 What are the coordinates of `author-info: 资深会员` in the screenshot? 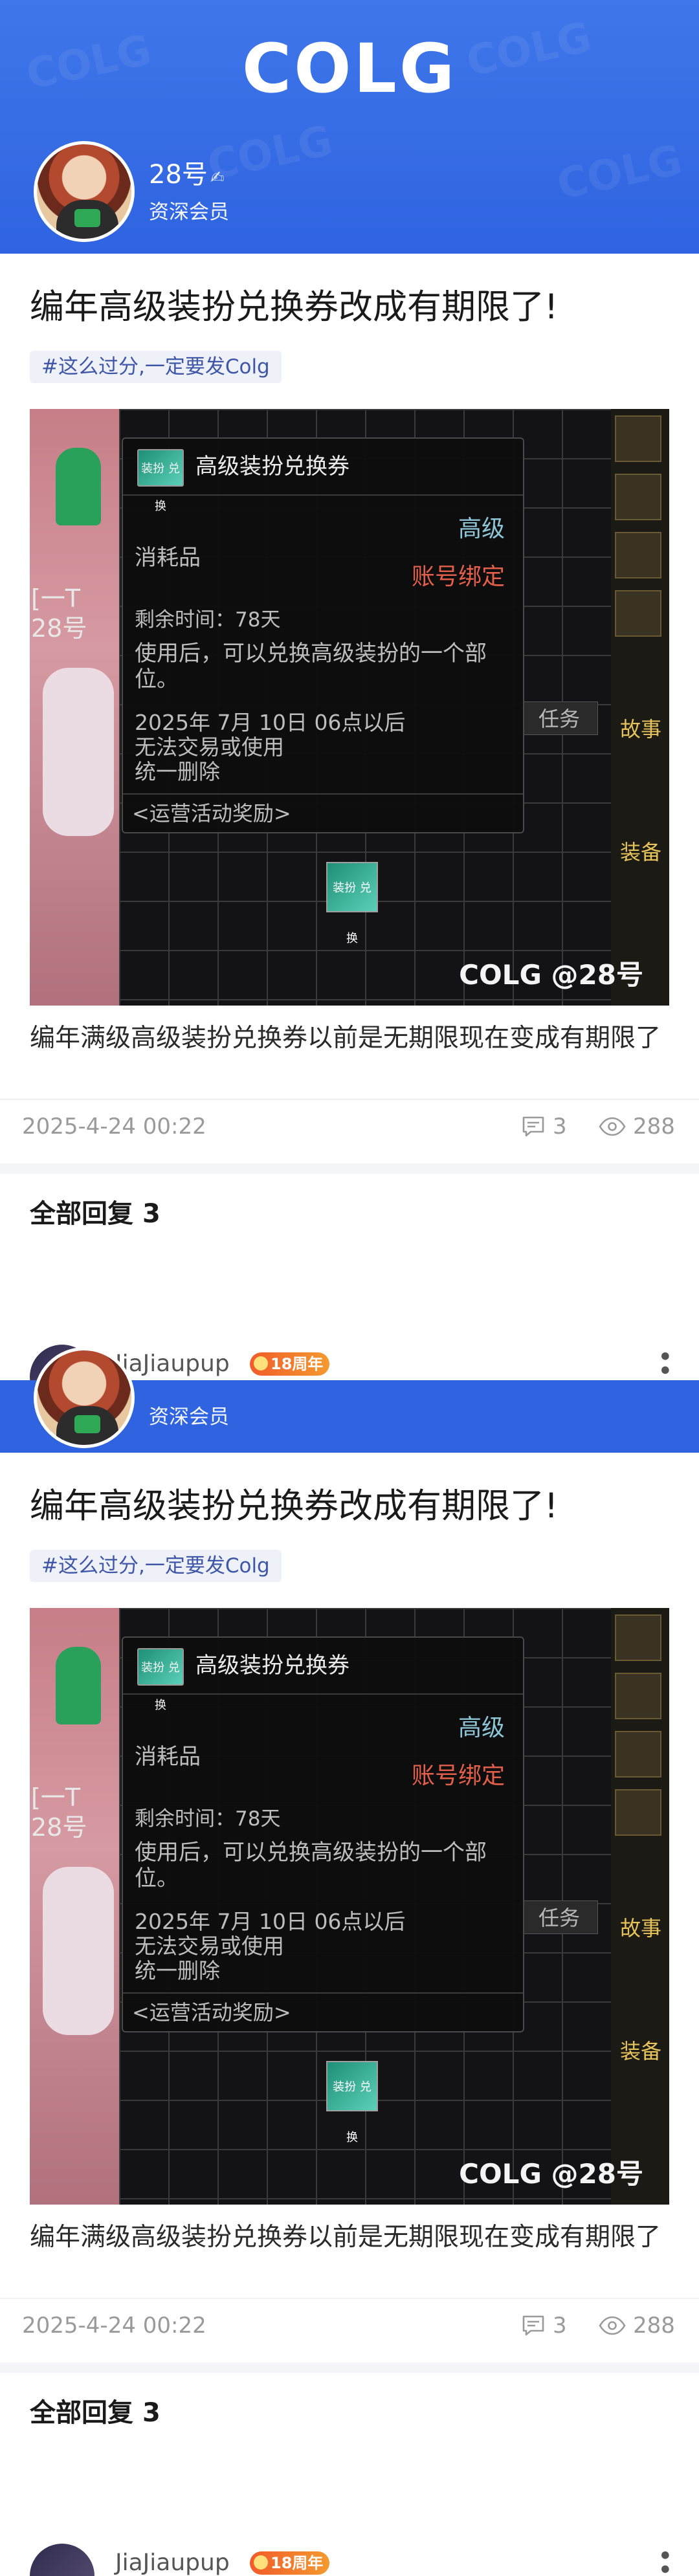 It's located at (189, 1397).